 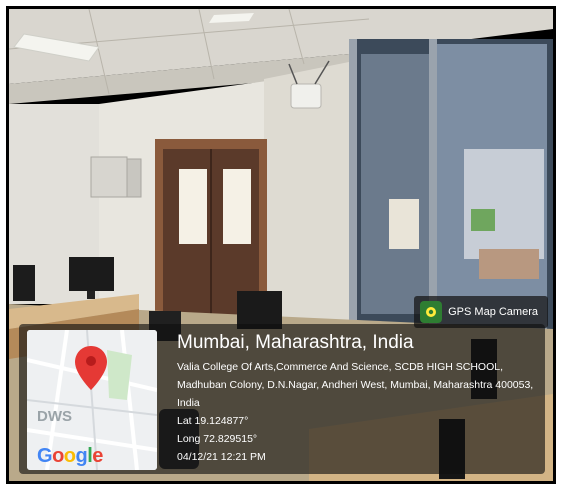 I want to click on longitude-text: Long 72.829515°, so click(x=217, y=439).